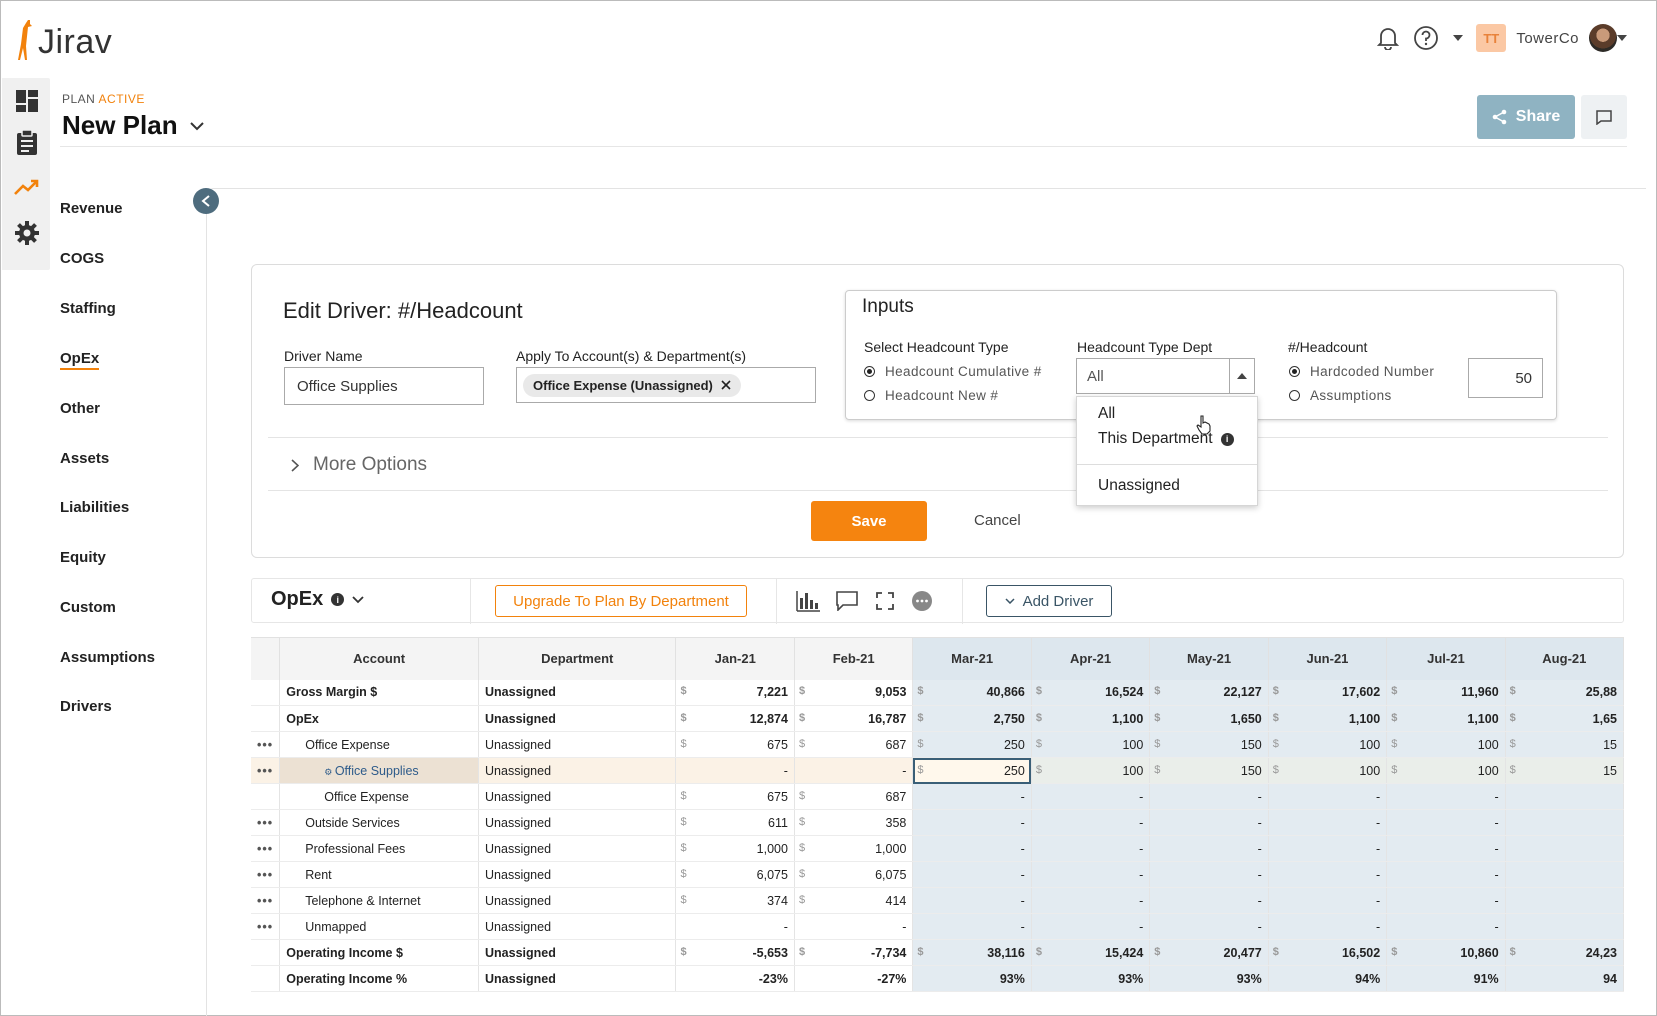 The image size is (1657, 1016). What do you see at coordinates (1091, 952) in the screenshot?
I see `value-cell: $15,424` at bounding box center [1091, 952].